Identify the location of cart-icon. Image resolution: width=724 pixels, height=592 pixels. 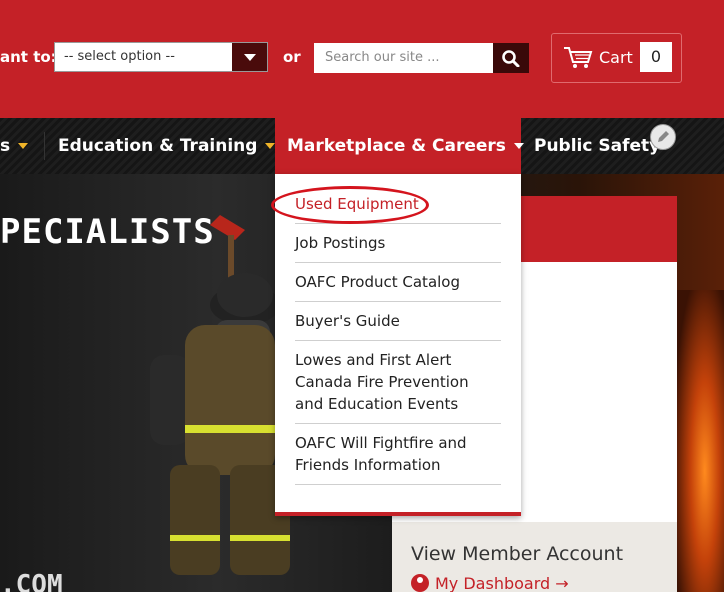
(578, 57).